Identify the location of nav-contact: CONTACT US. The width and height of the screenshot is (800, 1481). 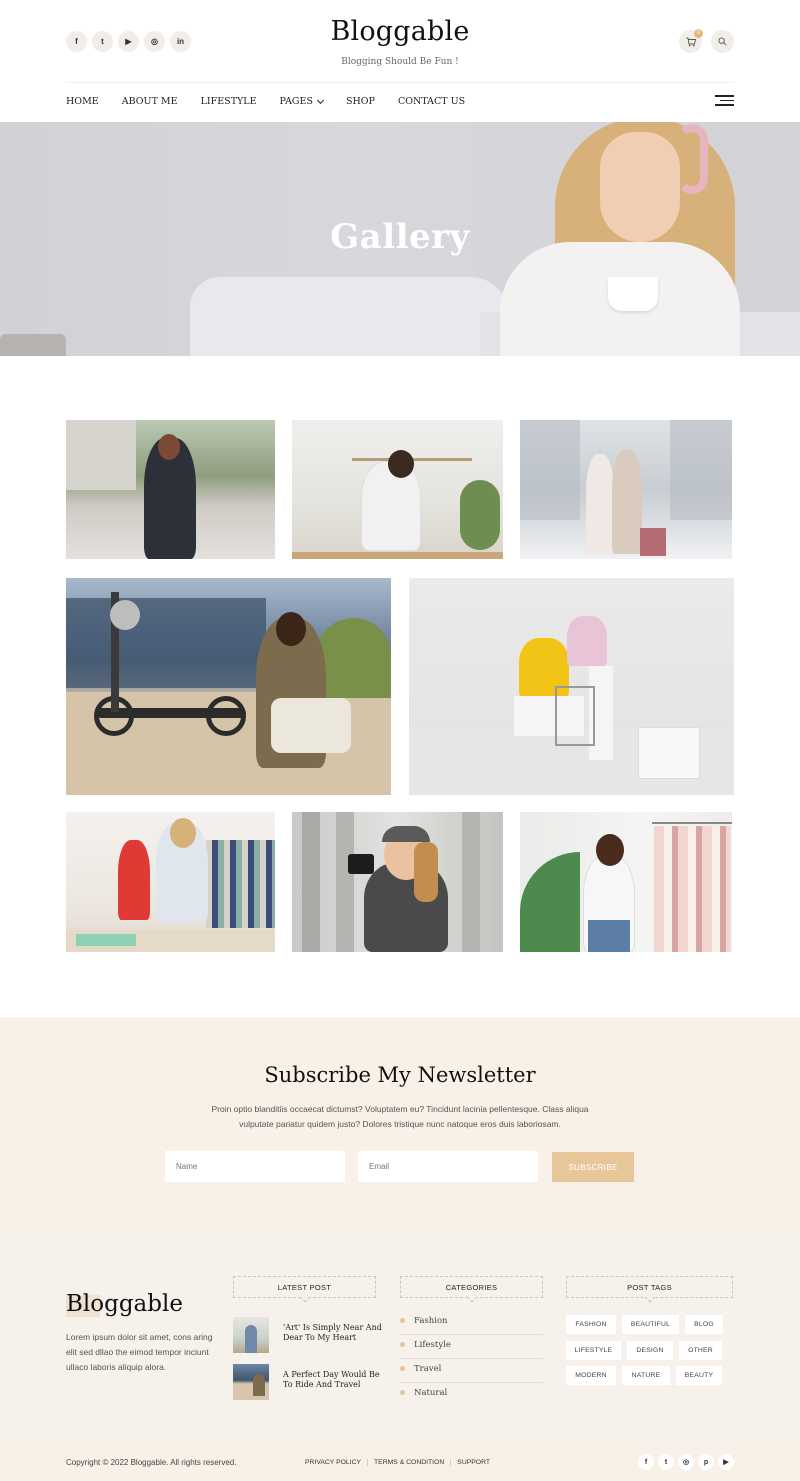
(431, 101).